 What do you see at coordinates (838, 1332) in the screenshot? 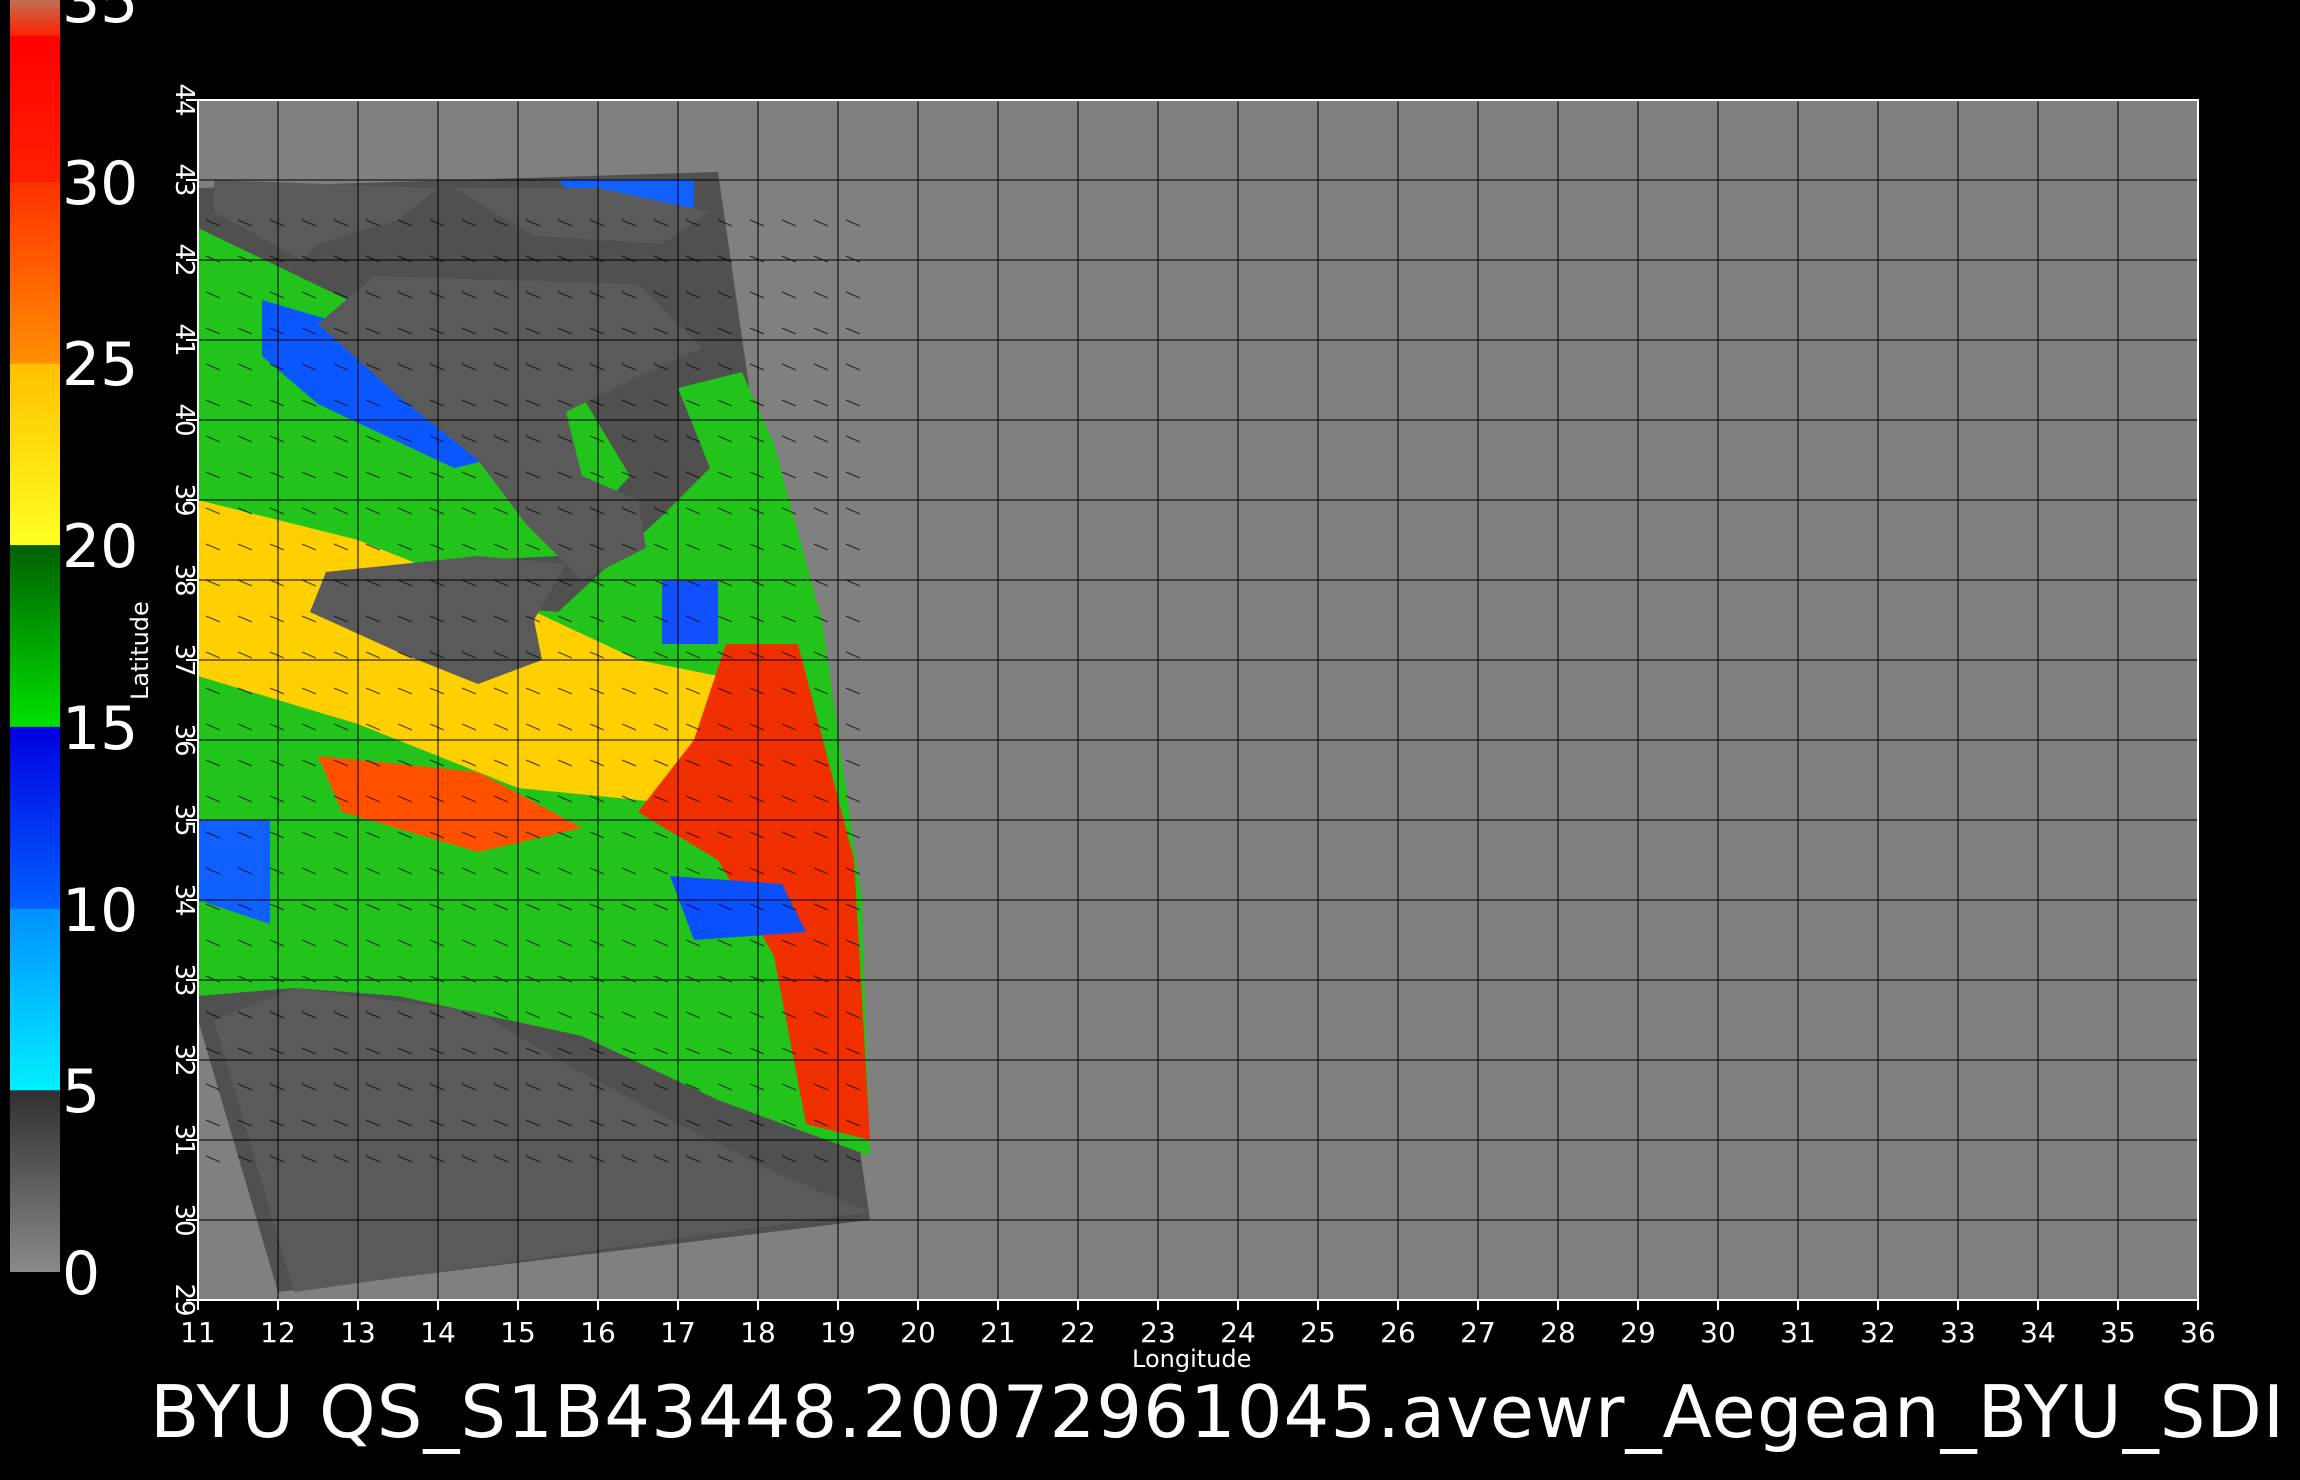
I see `lon-tick-label: 19` at bounding box center [838, 1332].